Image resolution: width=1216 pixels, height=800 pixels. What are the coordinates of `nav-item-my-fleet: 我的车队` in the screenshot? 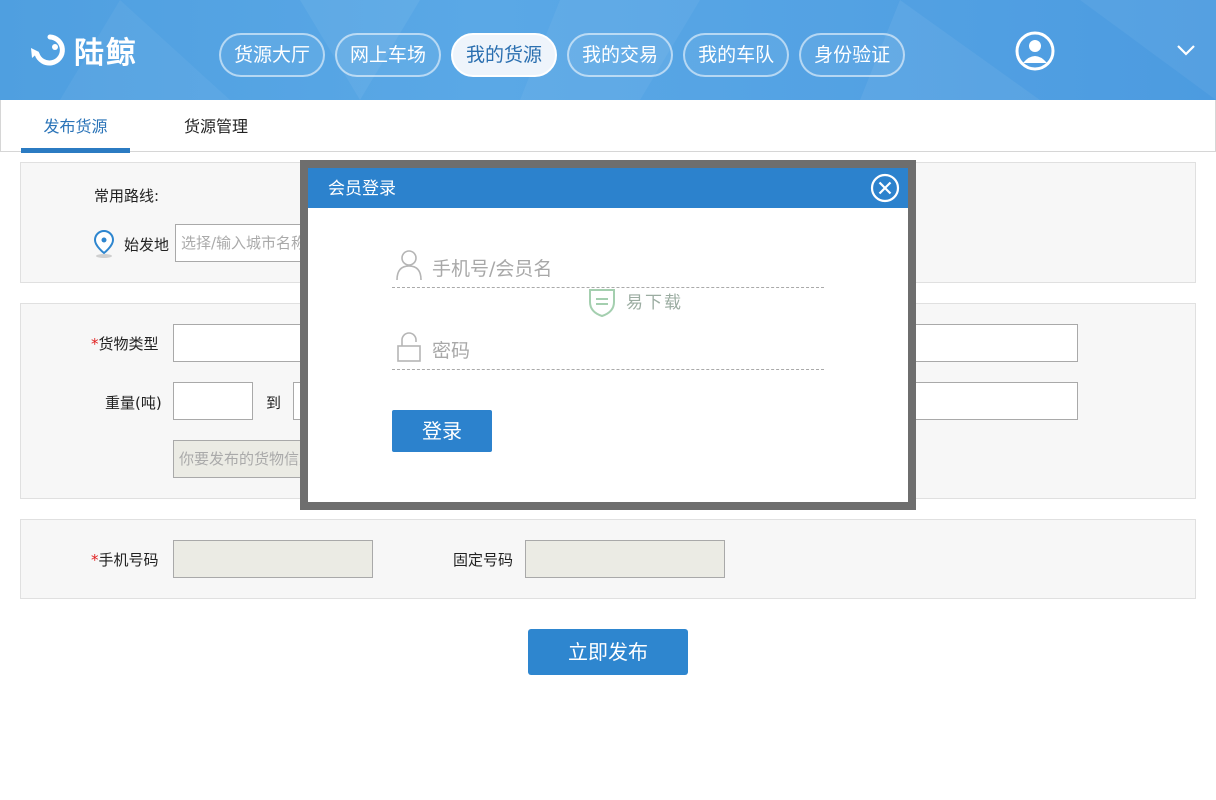 It's located at (736, 55).